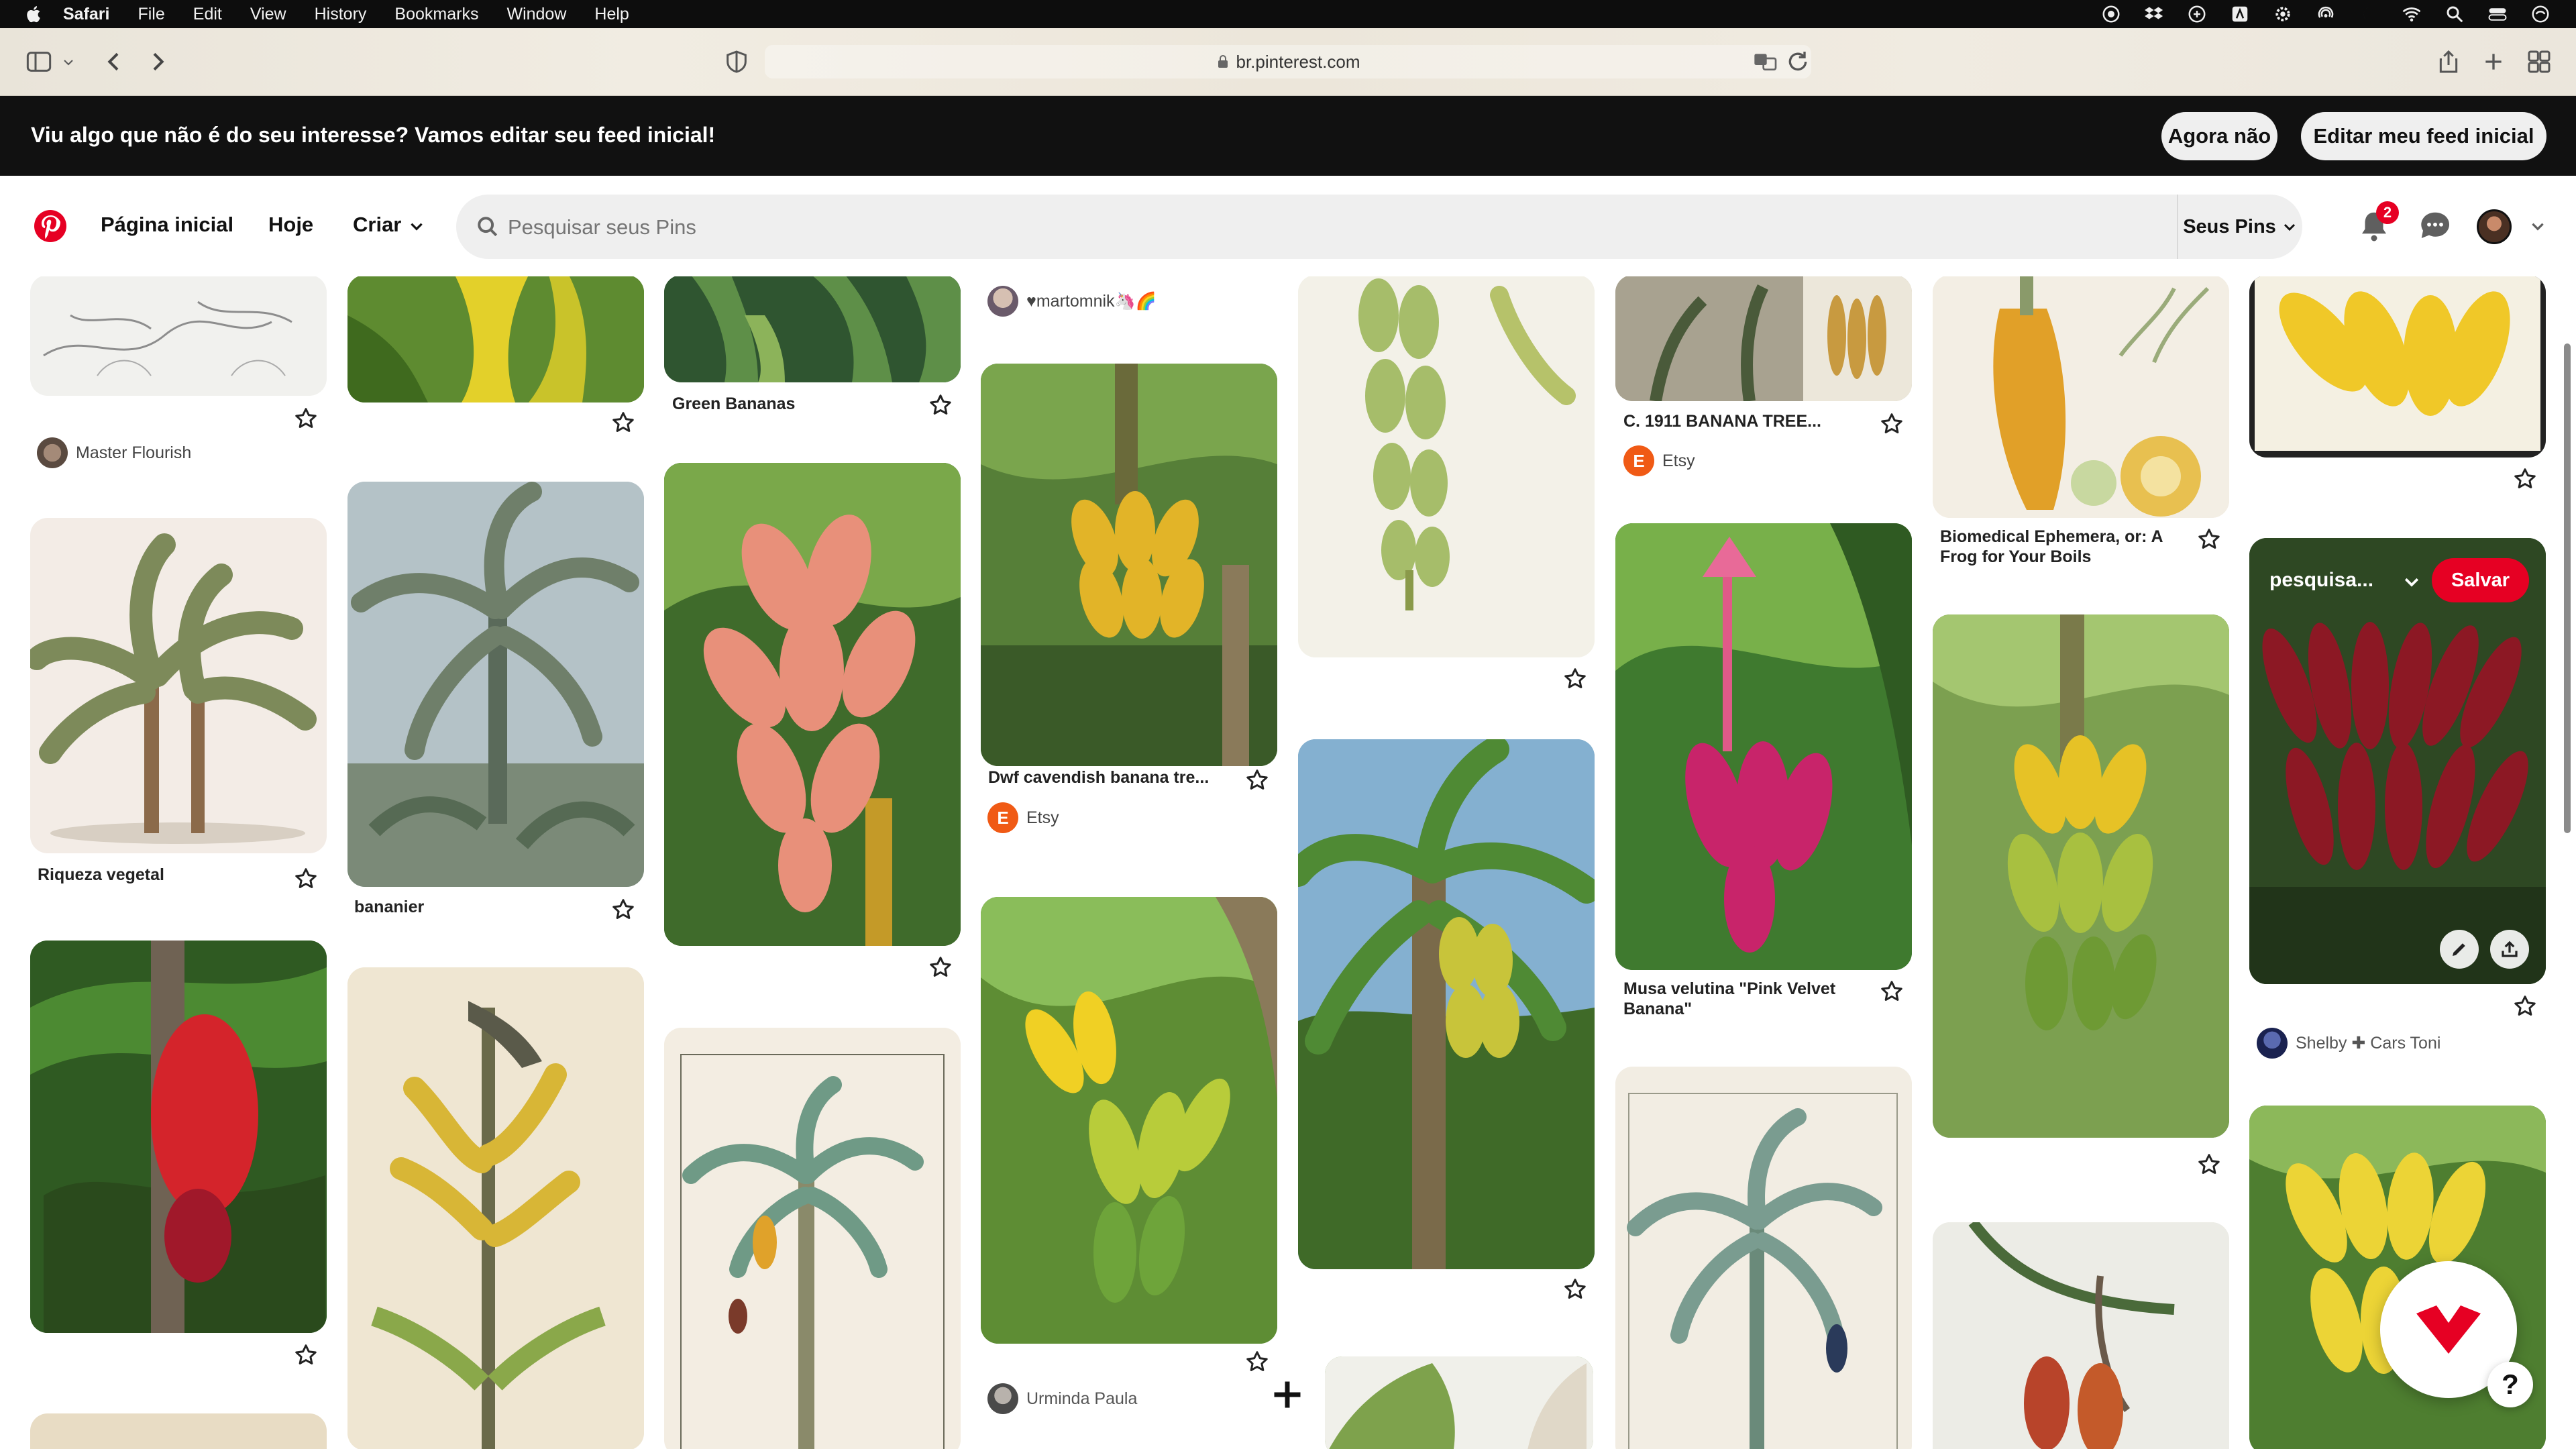 The width and height of the screenshot is (2576, 1449). What do you see at coordinates (38, 61) in the screenshot?
I see `sidebar-toggle-icon` at bounding box center [38, 61].